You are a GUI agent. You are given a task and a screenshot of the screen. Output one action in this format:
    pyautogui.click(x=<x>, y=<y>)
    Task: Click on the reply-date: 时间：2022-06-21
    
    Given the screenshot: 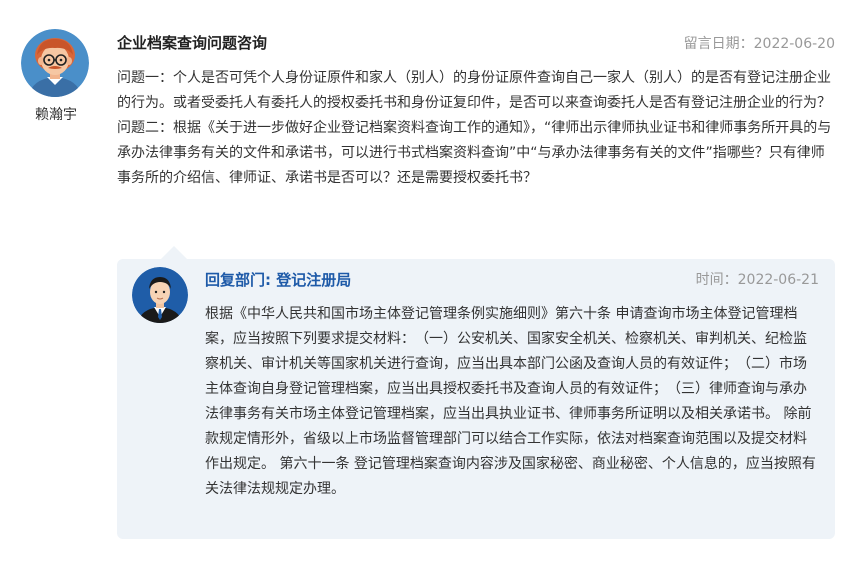 What is the action you would take?
    pyautogui.click(x=757, y=280)
    